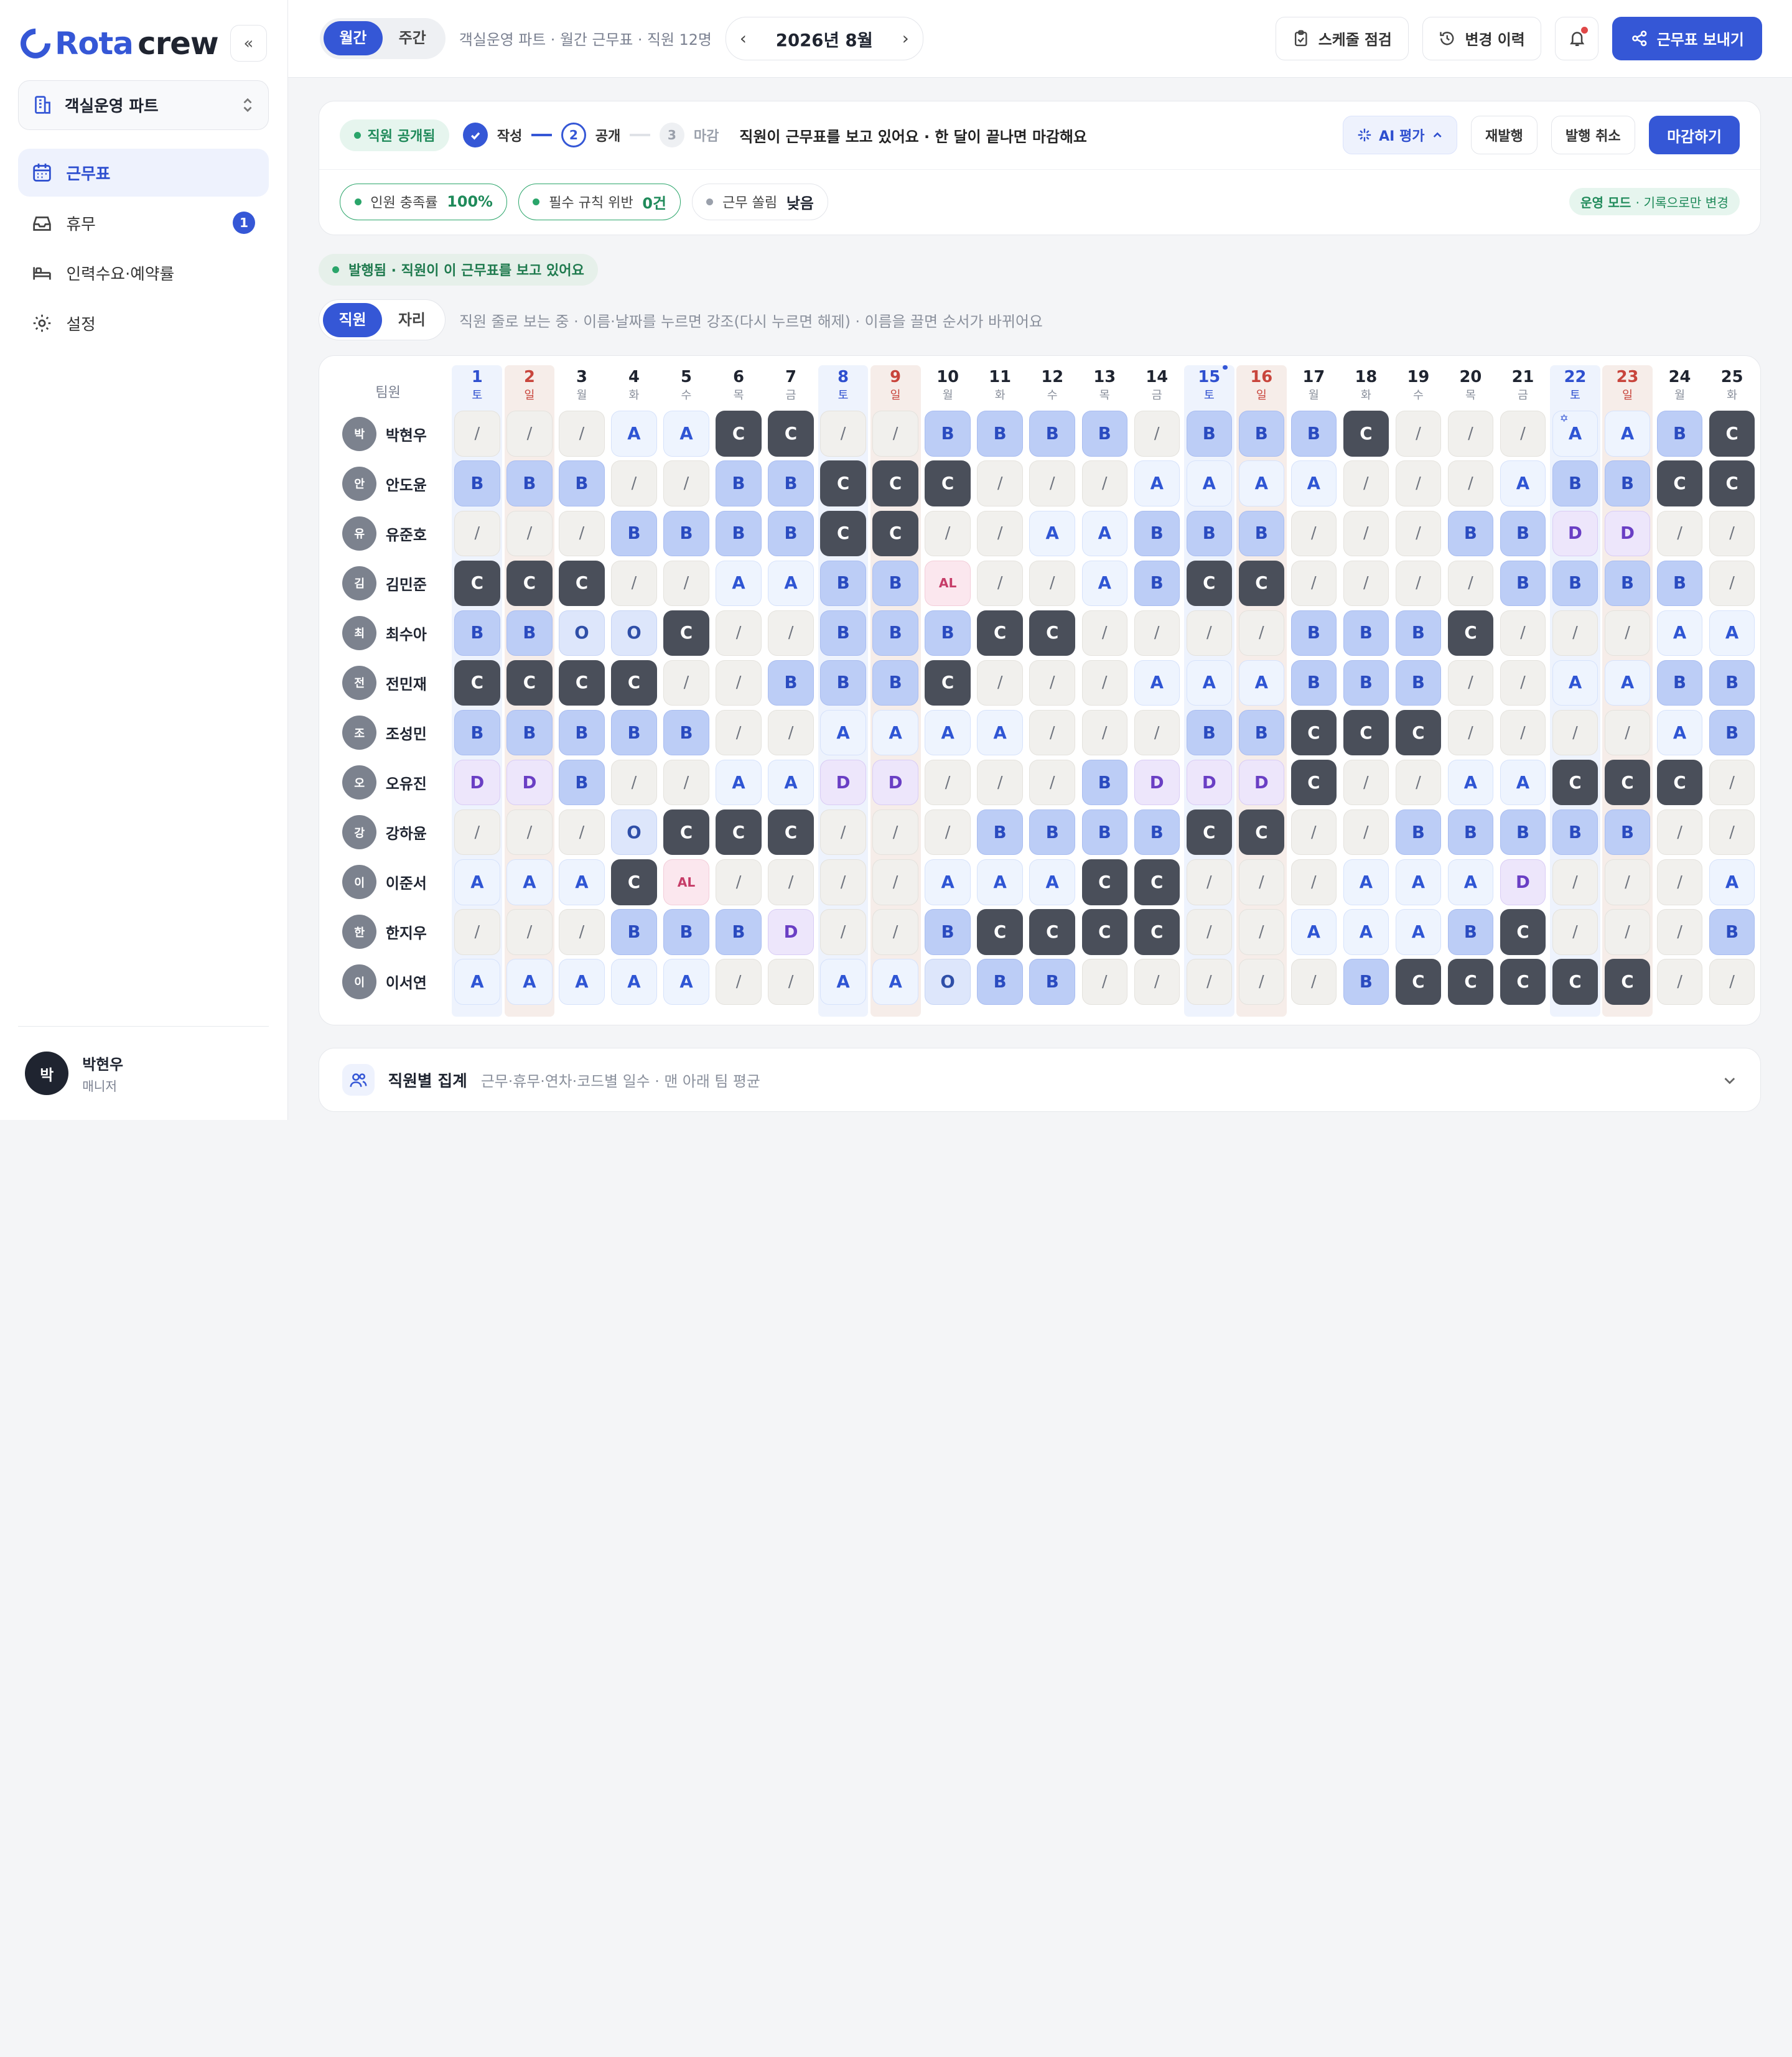  I want to click on date-column-header: 1토, so click(477, 385).